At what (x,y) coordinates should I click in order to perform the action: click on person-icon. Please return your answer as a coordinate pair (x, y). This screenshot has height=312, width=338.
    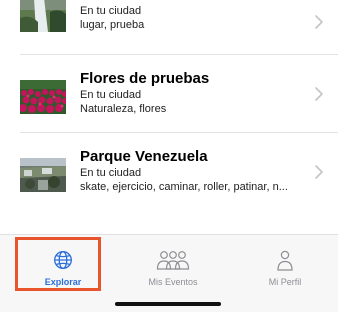
    Looking at the image, I should click on (283, 261).